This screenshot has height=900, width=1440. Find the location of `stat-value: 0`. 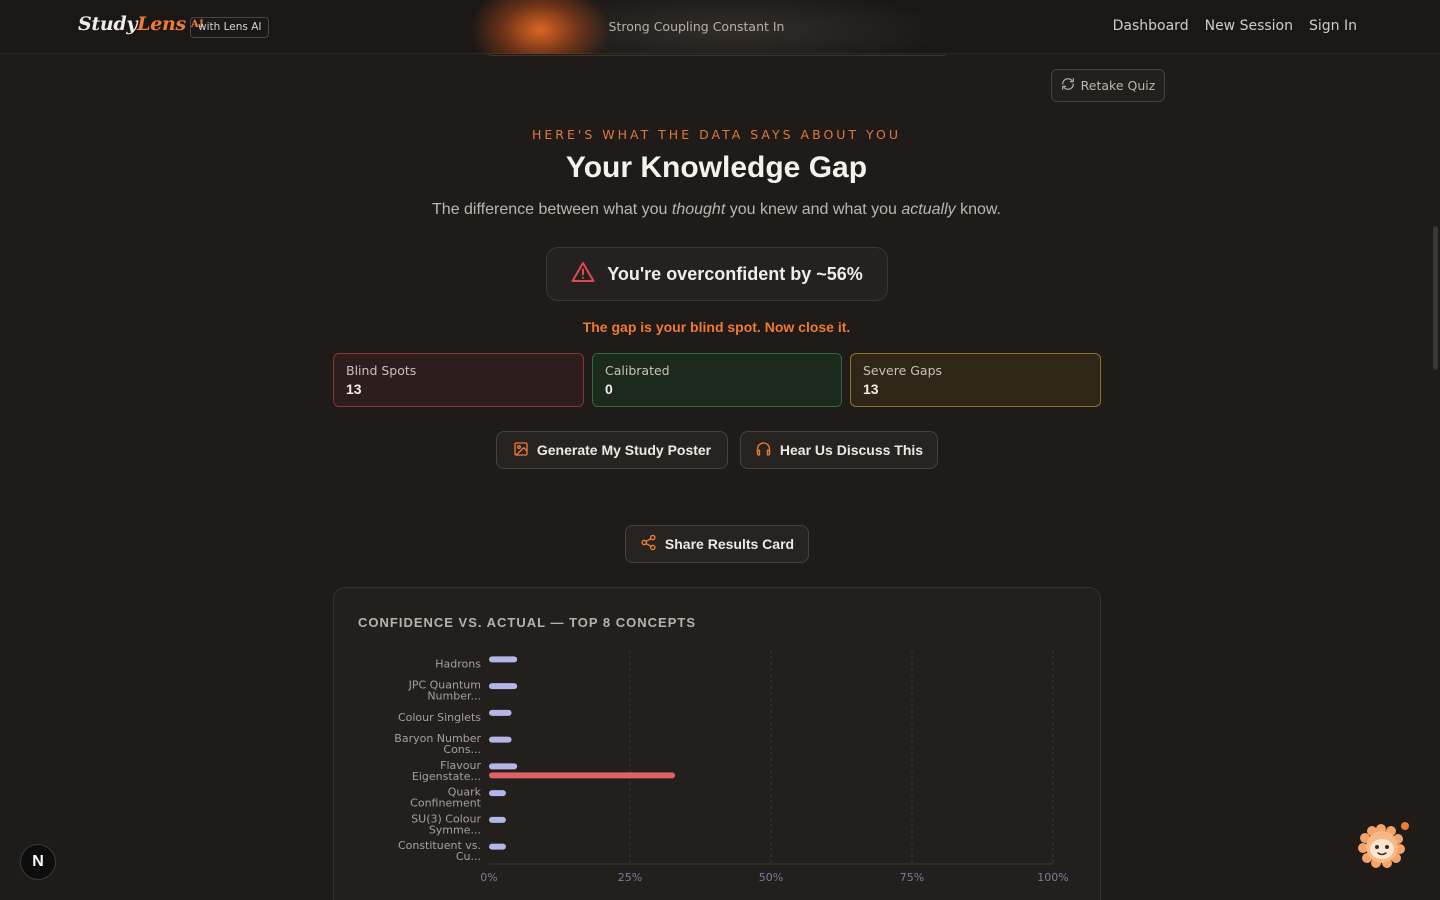

stat-value: 0 is located at coordinates (609, 389).